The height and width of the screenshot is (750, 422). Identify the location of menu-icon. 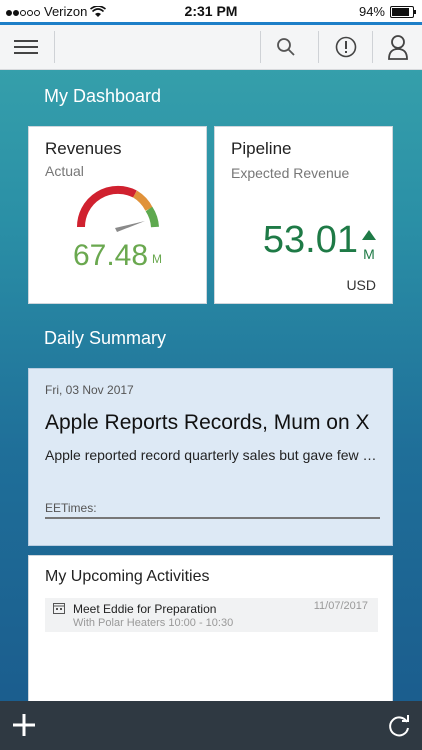
(26, 47).